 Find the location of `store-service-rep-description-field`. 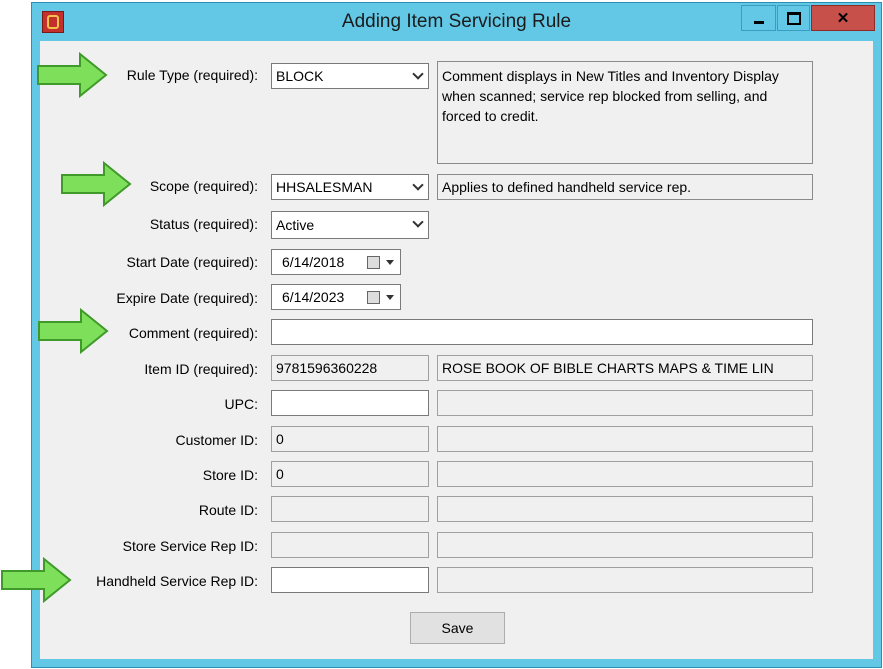

store-service-rep-description-field is located at coordinates (625, 545).